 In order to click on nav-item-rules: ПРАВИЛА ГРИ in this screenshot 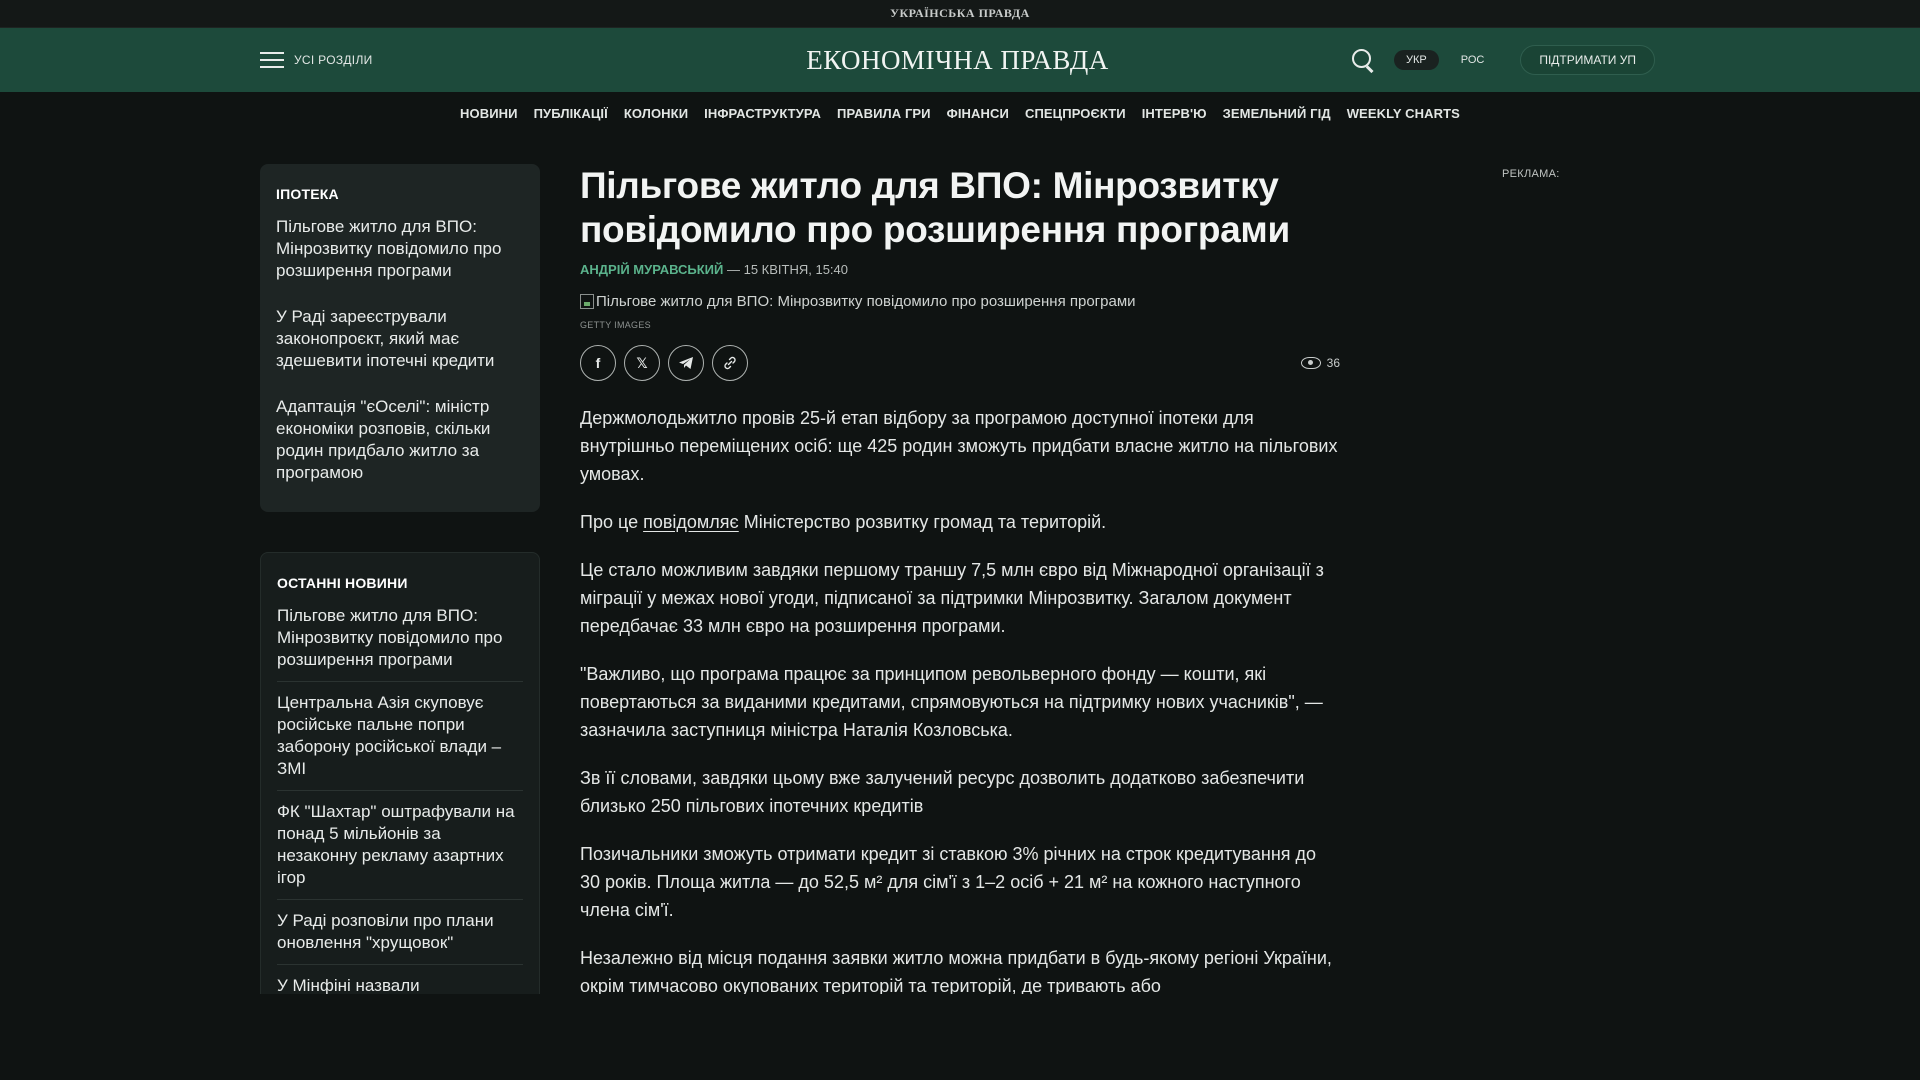, I will do `click(884, 113)`.